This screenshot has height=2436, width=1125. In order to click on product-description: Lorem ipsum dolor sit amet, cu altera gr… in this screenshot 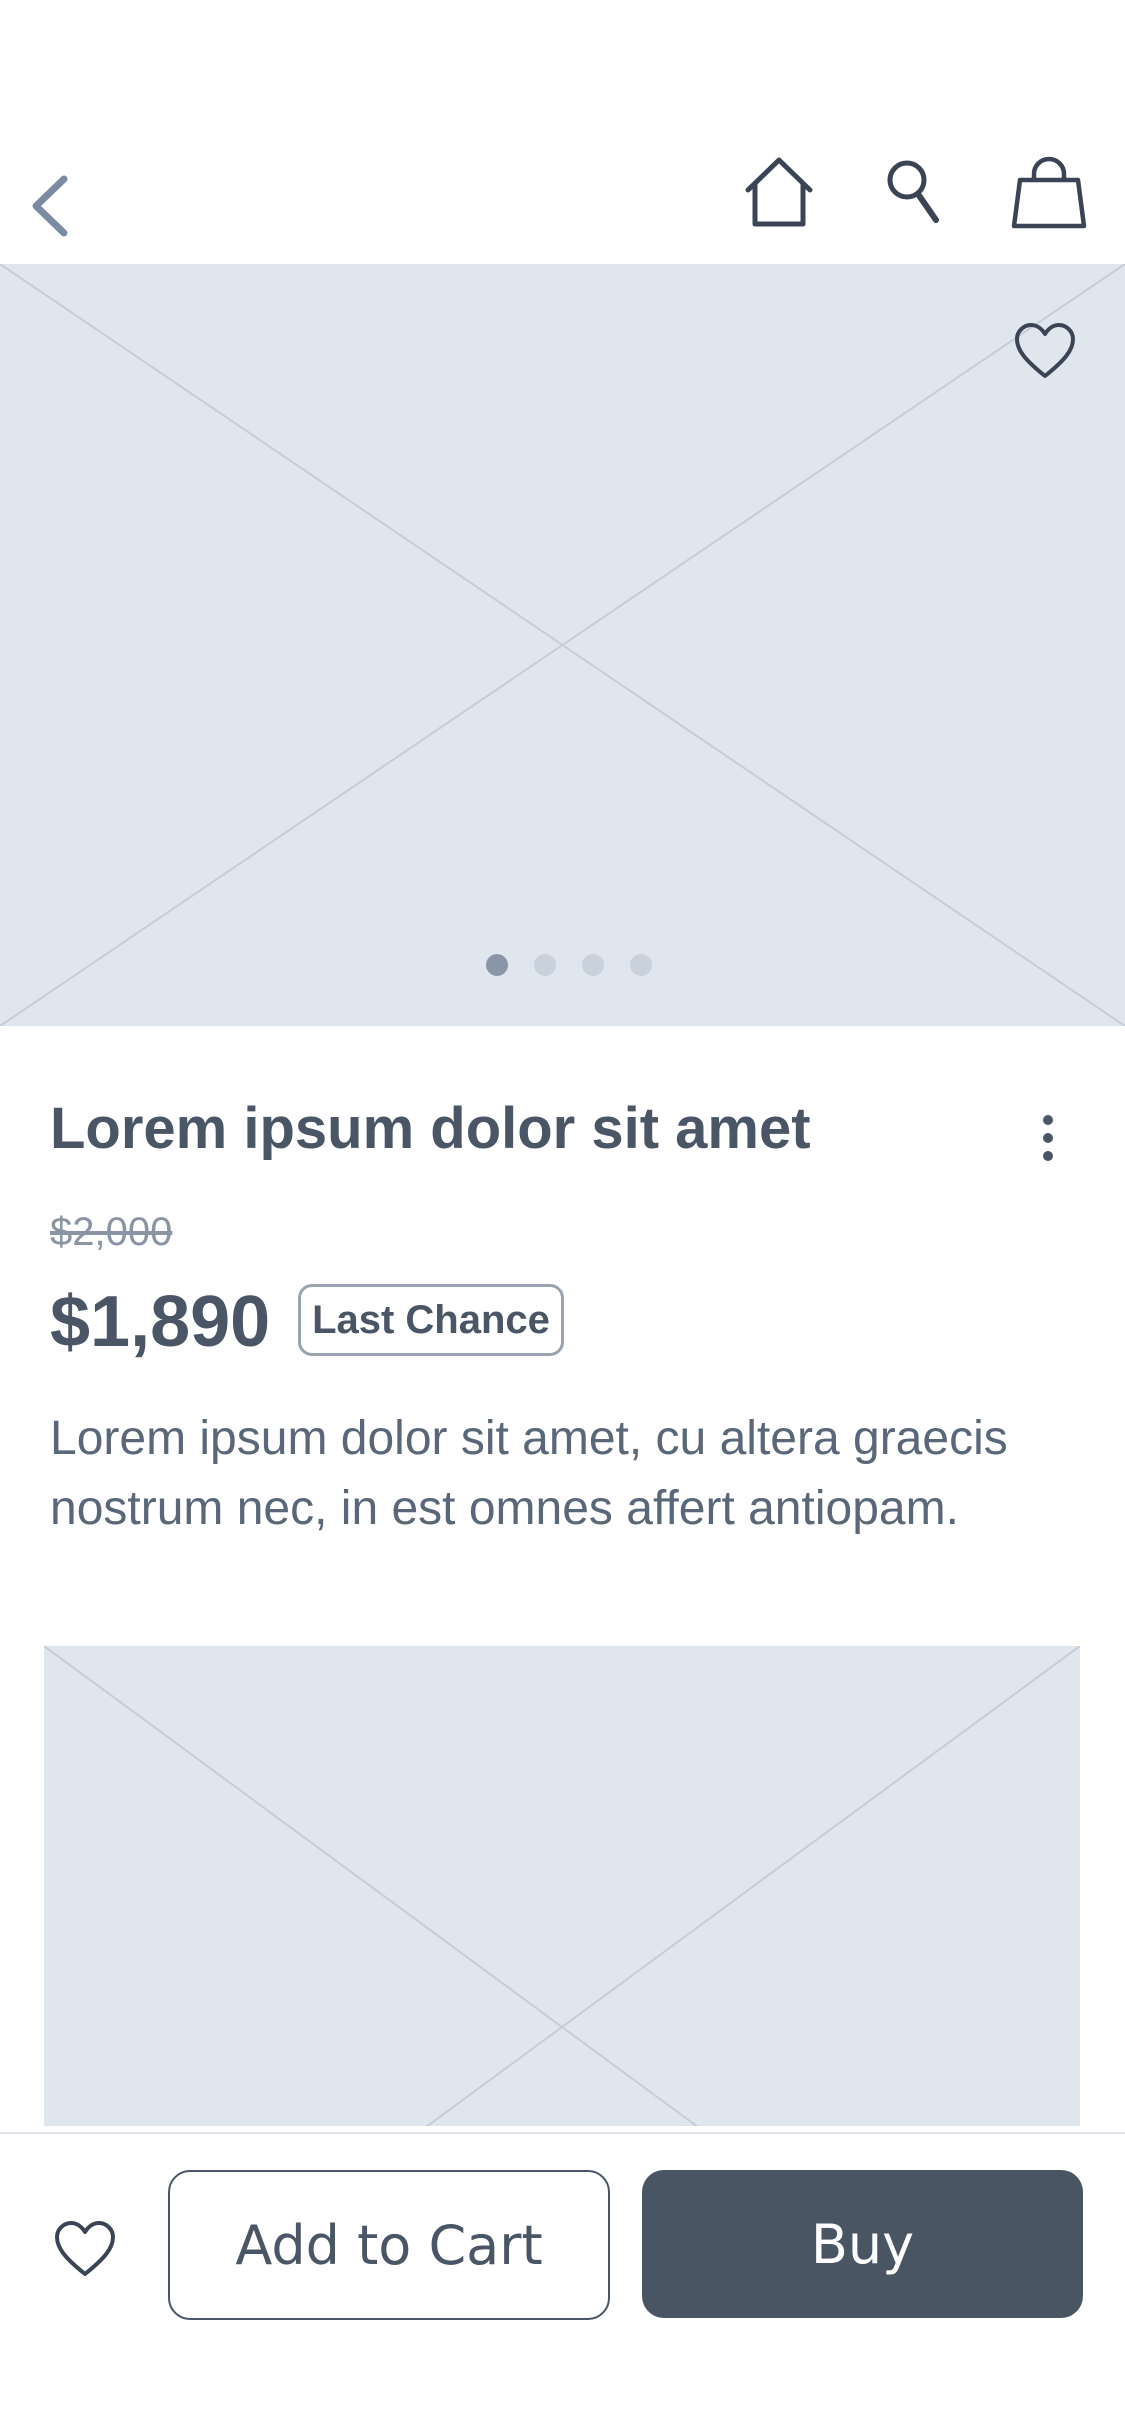, I will do `click(529, 1473)`.